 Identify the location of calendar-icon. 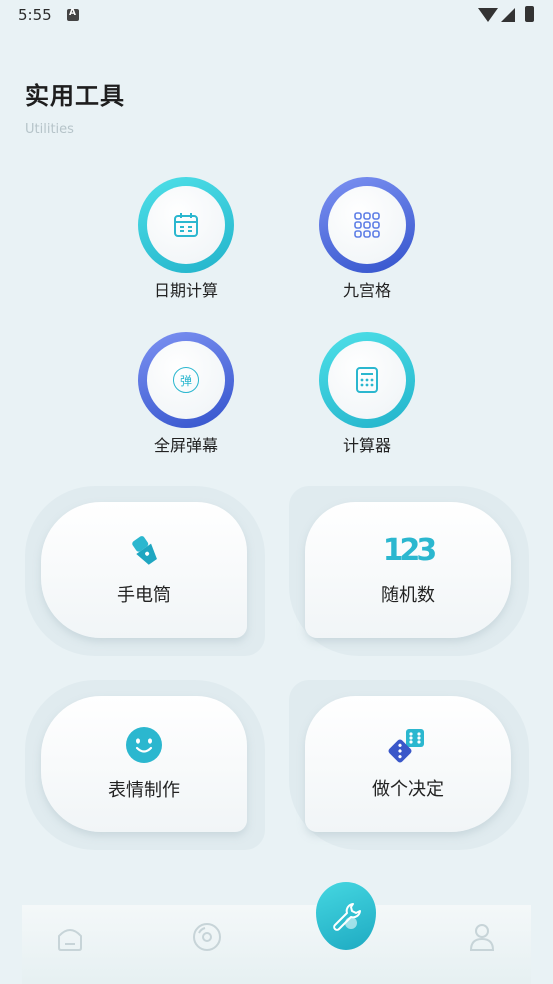
(186, 225).